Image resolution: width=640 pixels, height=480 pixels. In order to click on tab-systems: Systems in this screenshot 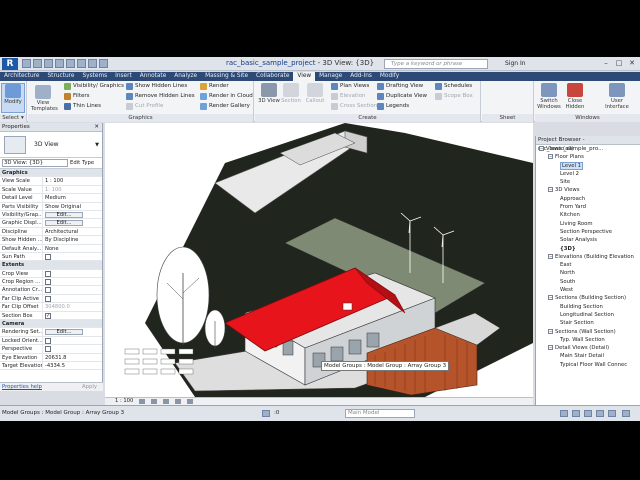, I will do `click(94, 76)`.